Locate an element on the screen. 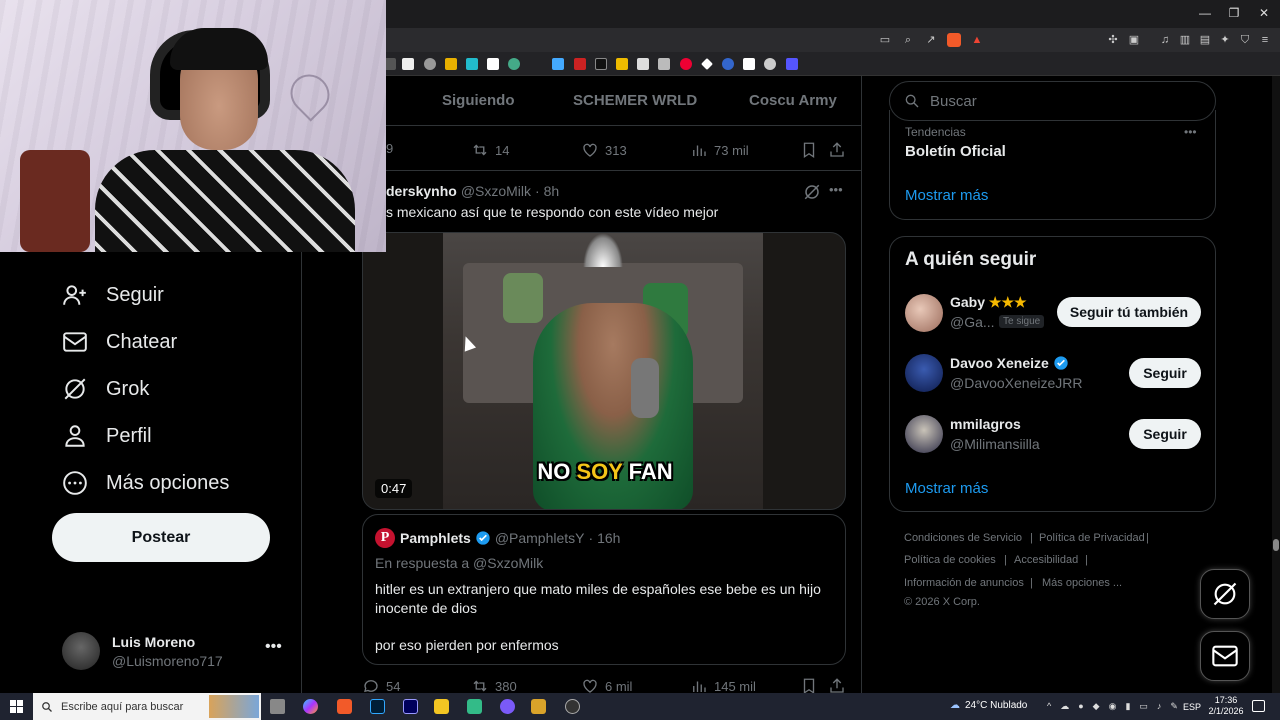 The width and height of the screenshot is (1280, 720). pen-icon: ✎ is located at coordinates (1174, 706).